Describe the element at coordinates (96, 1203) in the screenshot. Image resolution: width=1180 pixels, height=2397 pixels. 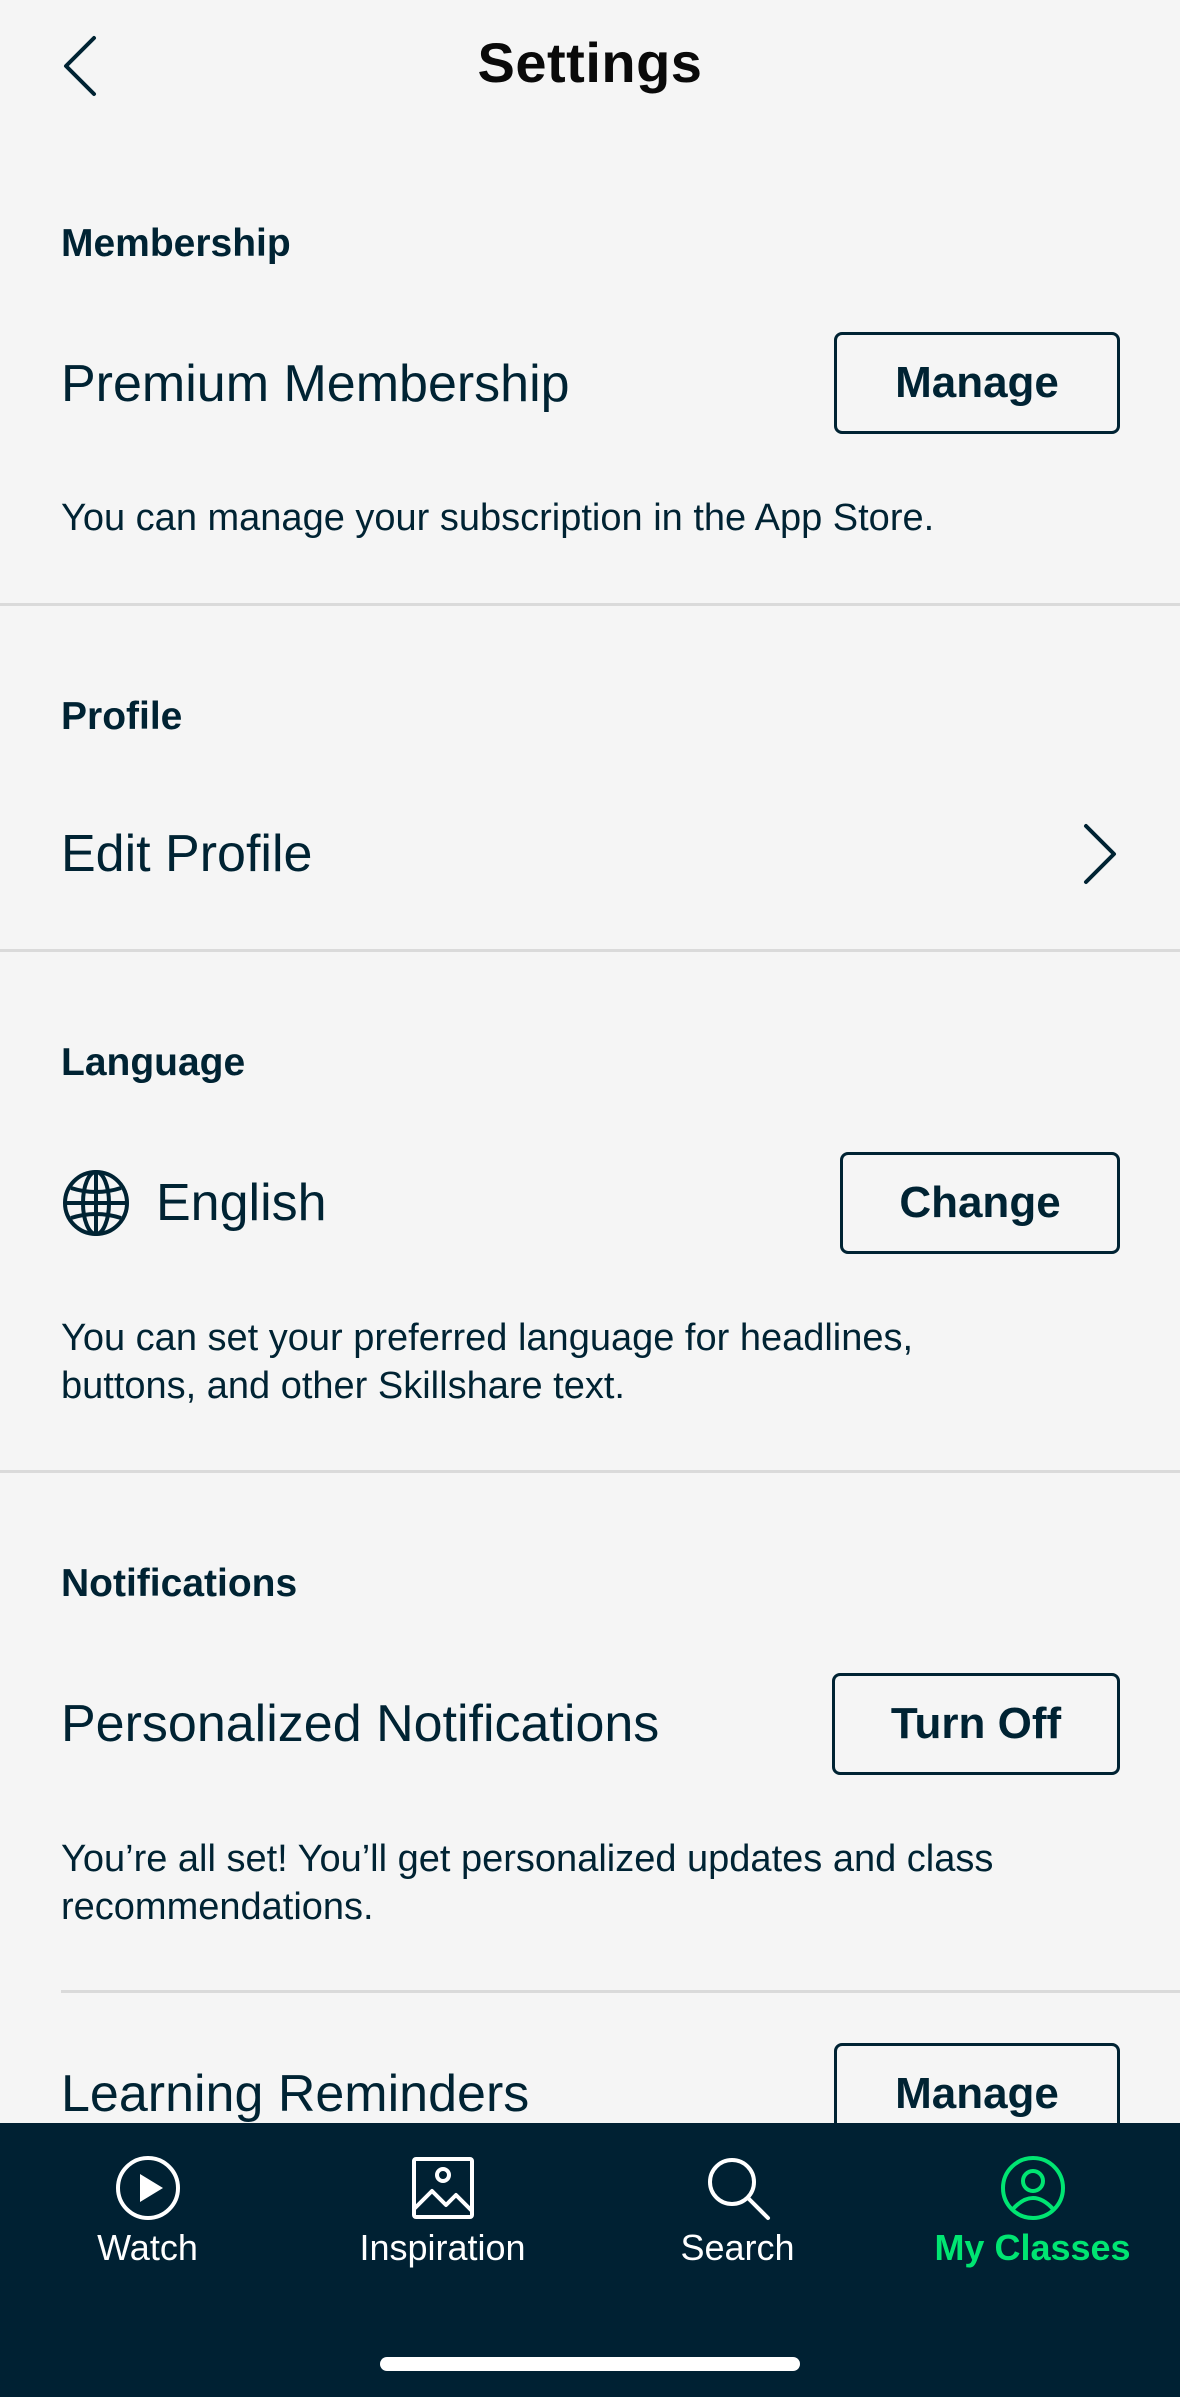
I see `globe-icon` at that location.